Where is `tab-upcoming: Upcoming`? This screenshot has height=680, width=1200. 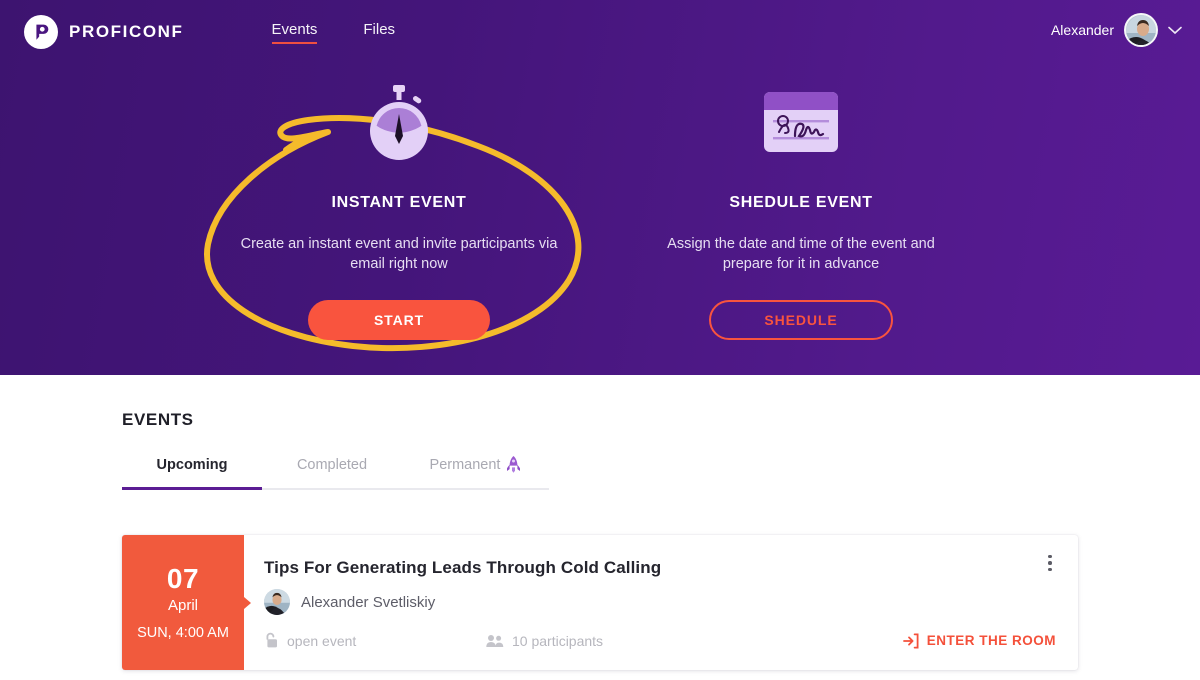 tab-upcoming: Upcoming is located at coordinates (192, 473).